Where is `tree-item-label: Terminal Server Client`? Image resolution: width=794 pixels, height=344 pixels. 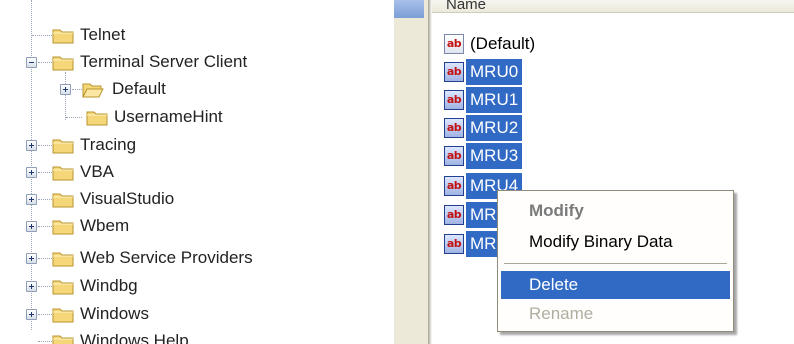
tree-item-label: Terminal Server Client is located at coordinates (164, 61).